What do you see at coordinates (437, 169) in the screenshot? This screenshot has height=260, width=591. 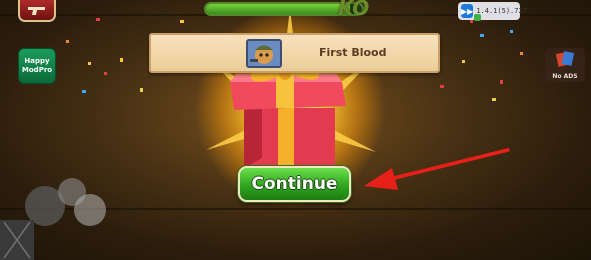 I see `red-arrow-icon` at bounding box center [437, 169].